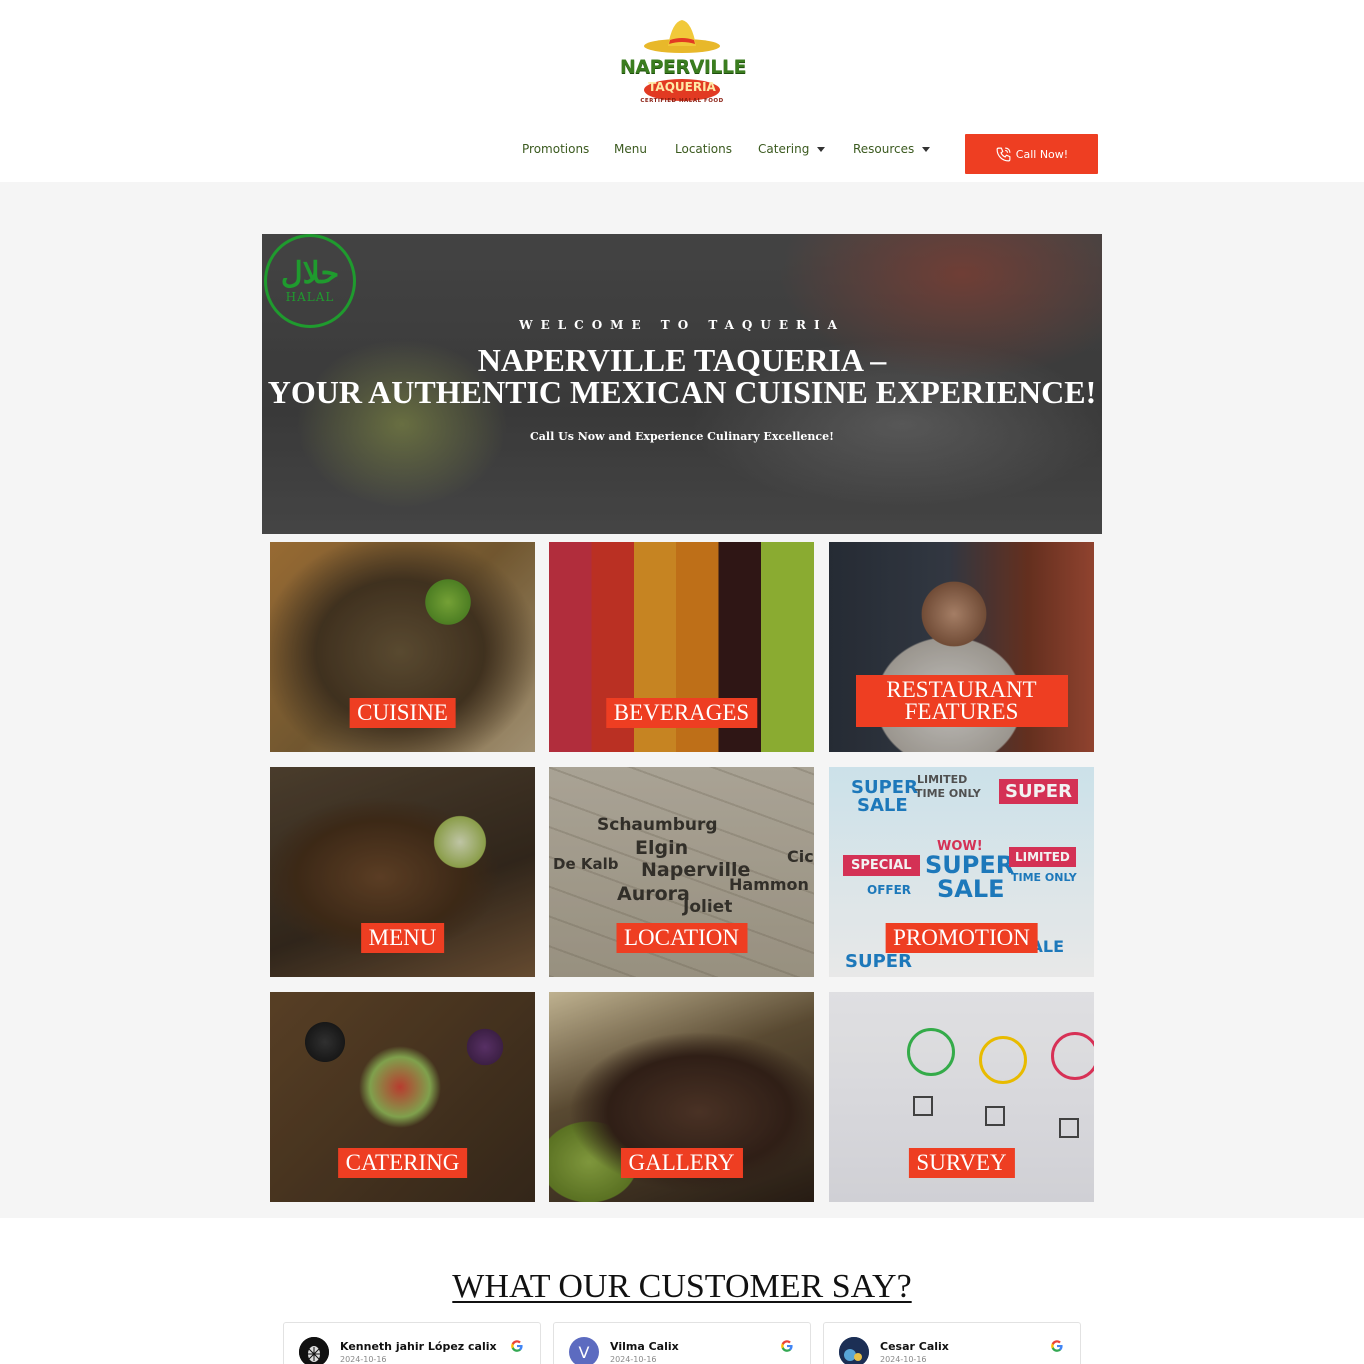 The width and height of the screenshot is (1364, 1364). What do you see at coordinates (914, 1346) in the screenshot?
I see `reviewer-name: Cesar Calix` at bounding box center [914, 1346].